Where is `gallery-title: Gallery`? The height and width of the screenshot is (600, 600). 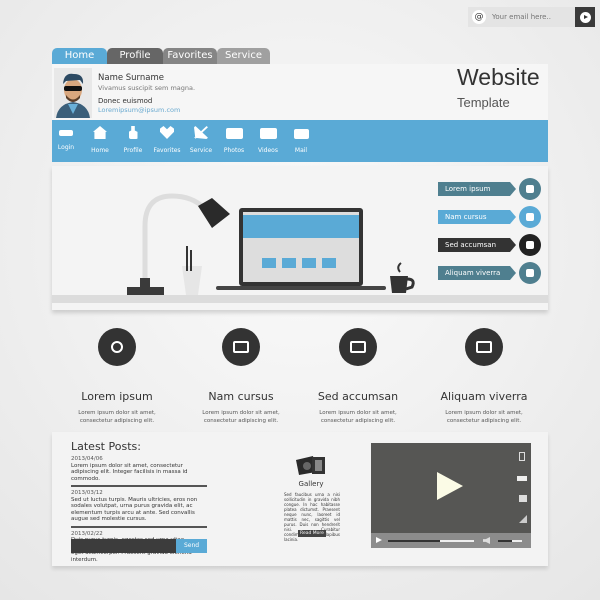
gallery-title: Gallery is located at coordinates (311, 484).